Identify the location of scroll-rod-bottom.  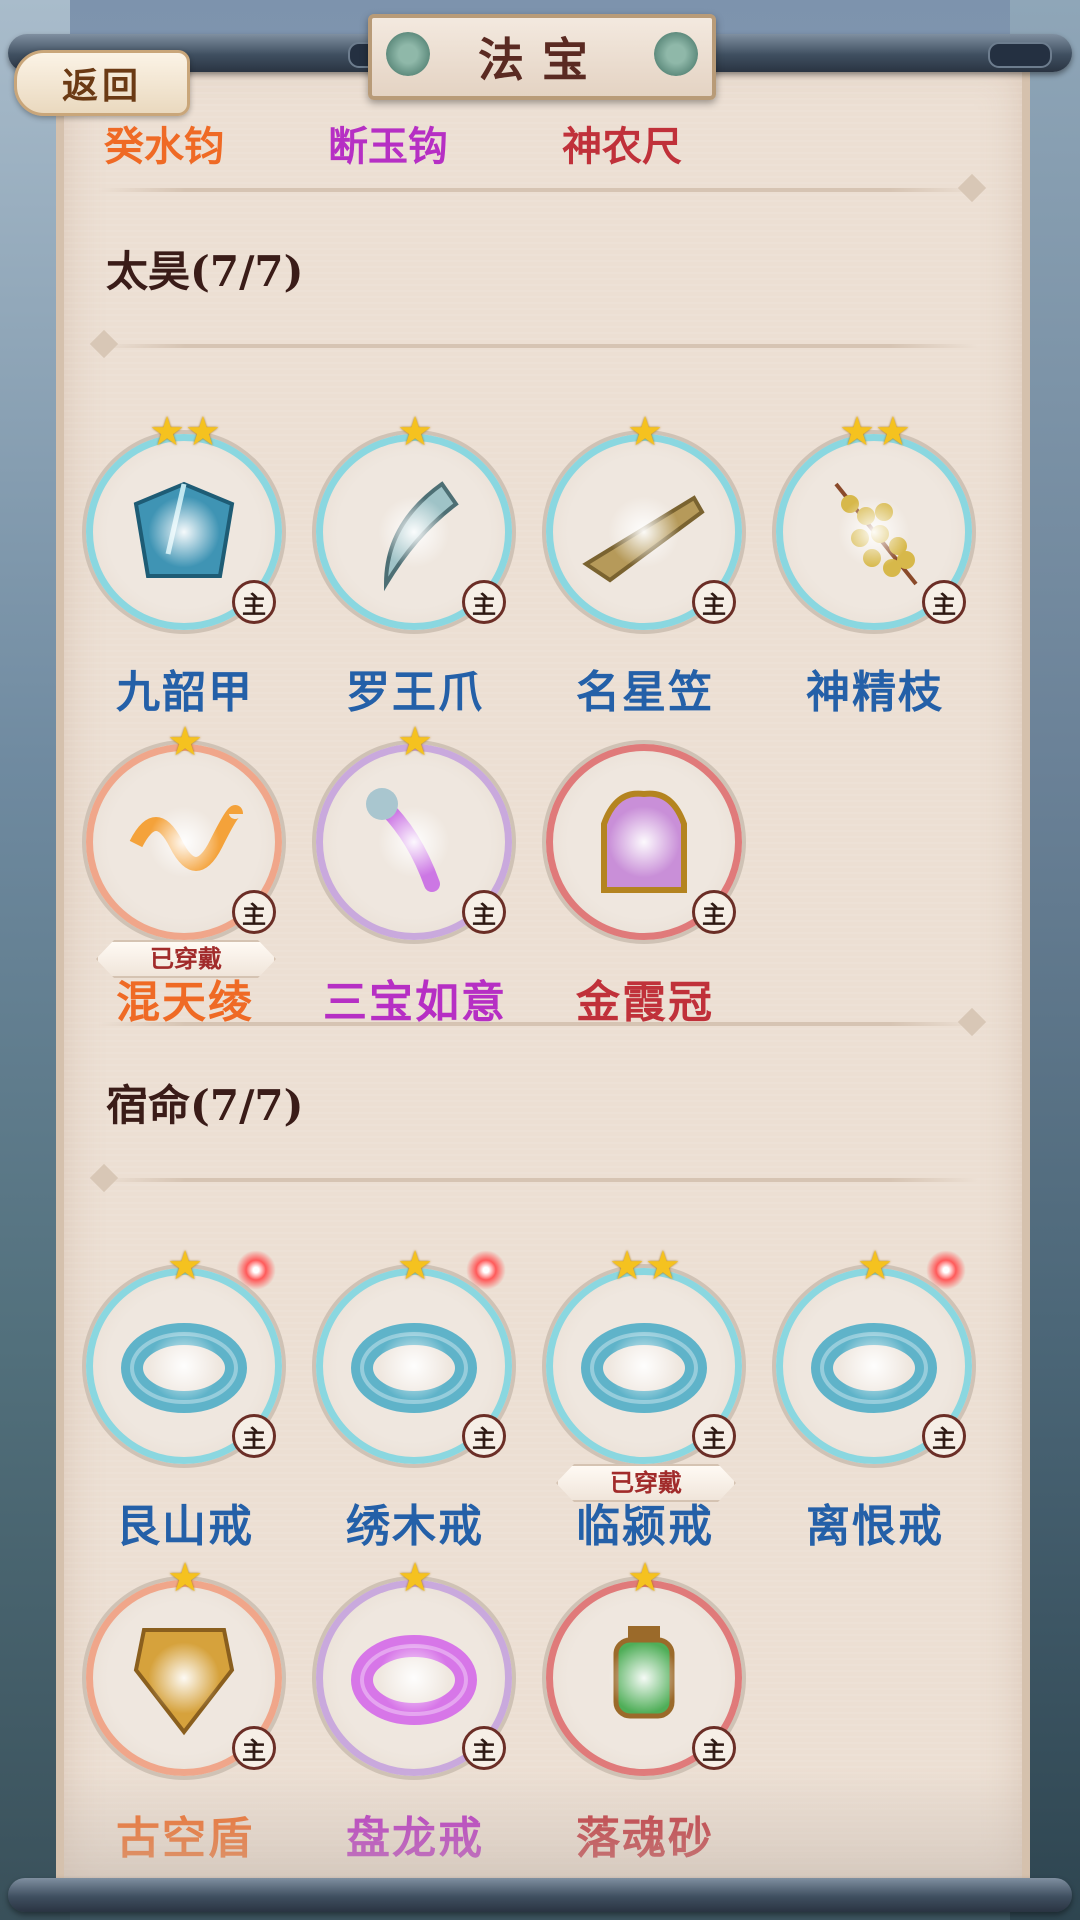
(540, 1895).